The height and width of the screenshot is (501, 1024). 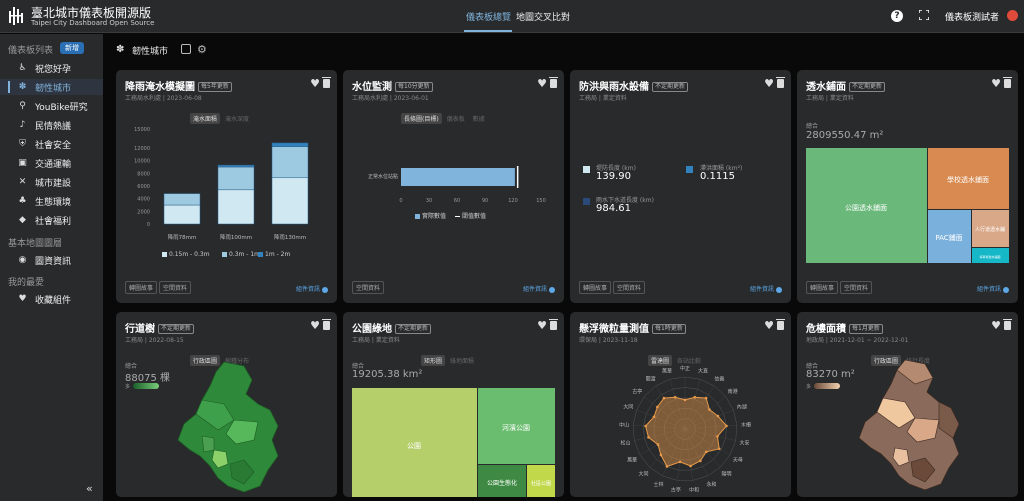 What do you see at coordinates (924, 15) in the screenshot?
I see `fullscreen-icon` at bounding box center [924, 15].